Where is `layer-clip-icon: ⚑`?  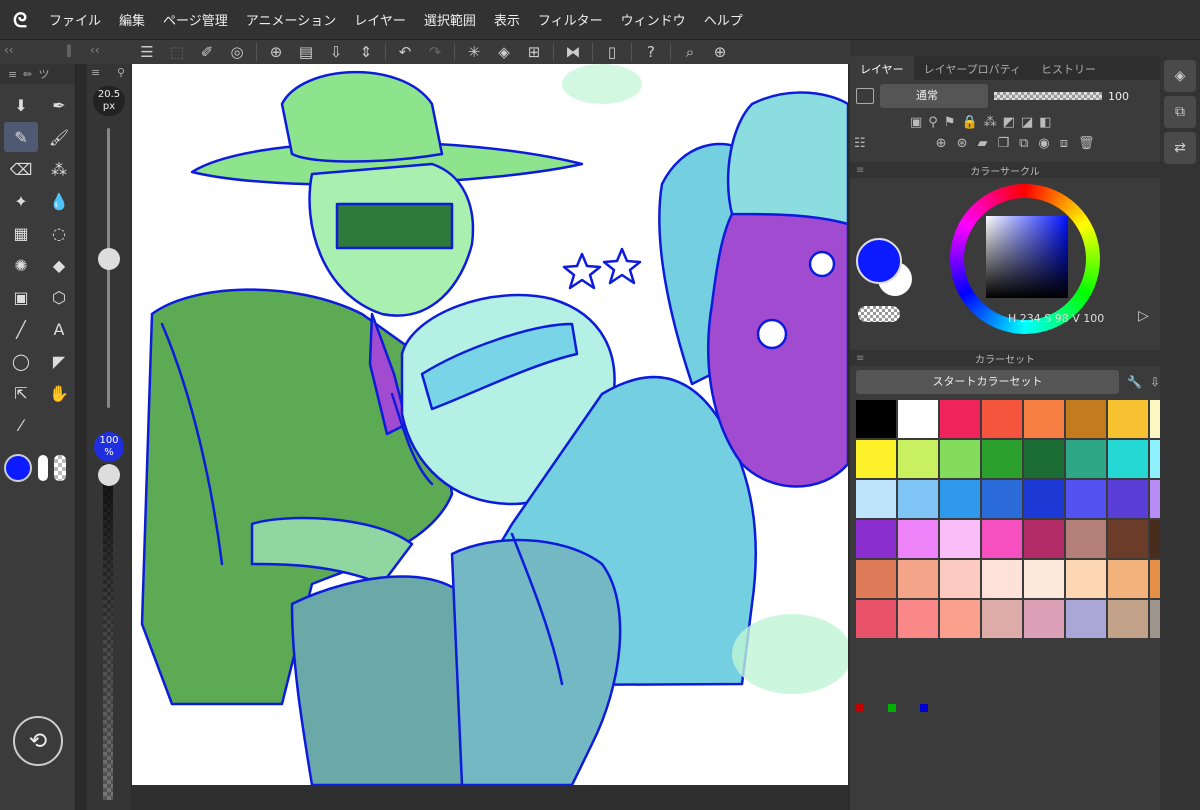
layer-clip-icon: ⚑ is located at coordinates (950, 122).